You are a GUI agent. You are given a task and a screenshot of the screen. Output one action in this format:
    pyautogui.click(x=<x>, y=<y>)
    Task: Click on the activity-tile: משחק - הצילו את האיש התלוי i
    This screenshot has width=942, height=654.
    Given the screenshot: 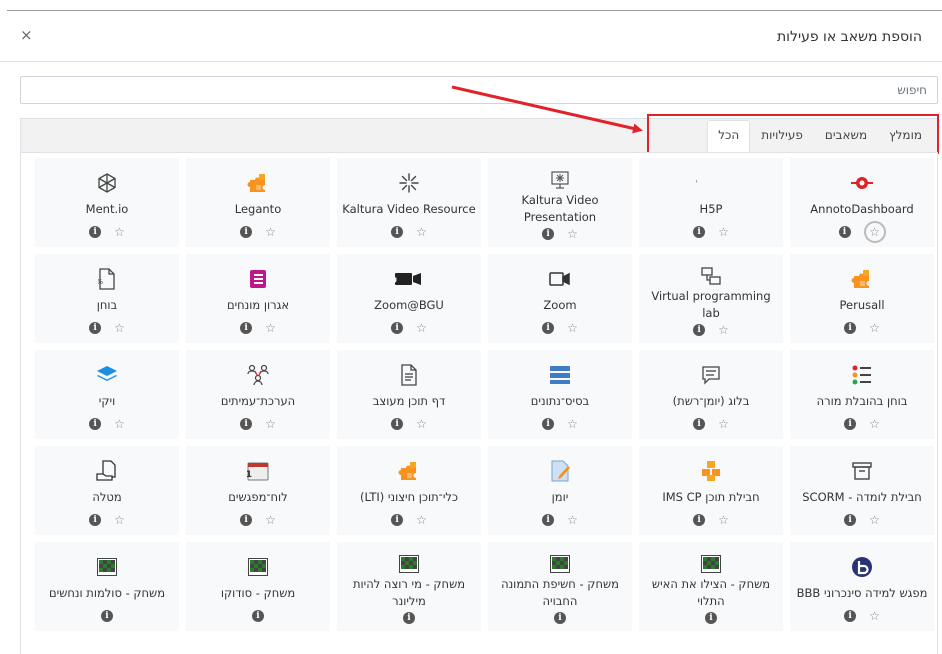 What is the action you would take?
    pyautogui.click(x=711, y=586)
    